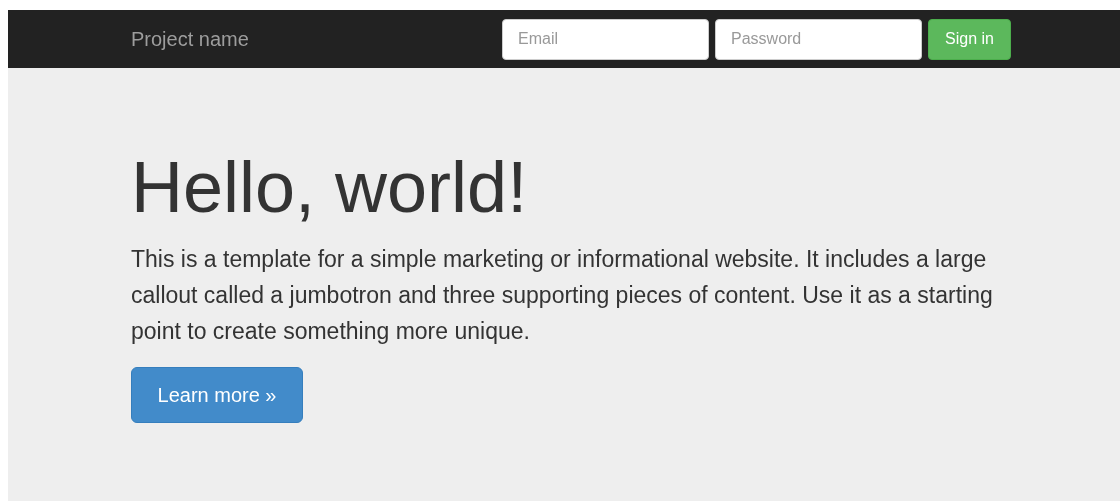 This screenshot has height=501, width=1120. I want to click on heading: Hello, world!, so click(329, 188).